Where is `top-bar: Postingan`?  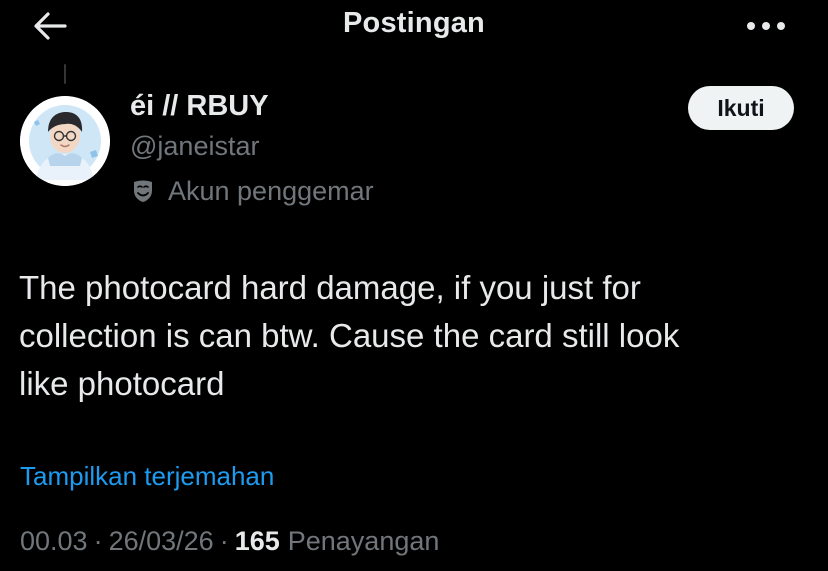
top-bar: Postingan is located at coordinates (414, 26).